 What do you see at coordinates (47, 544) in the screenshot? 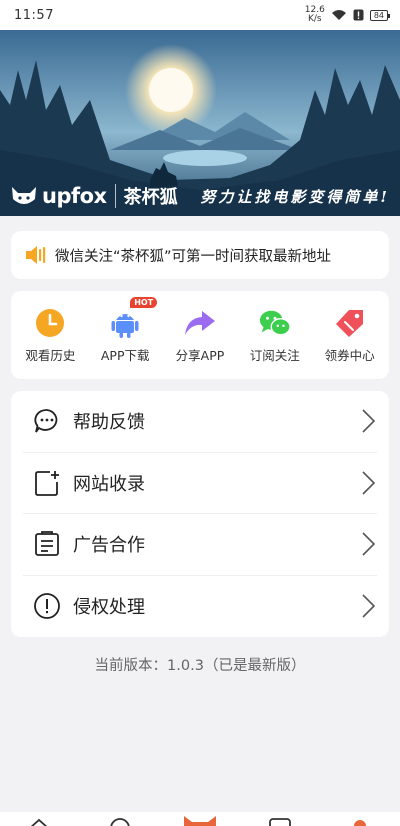
I see `document-icon` at bounding box center [47, 544].